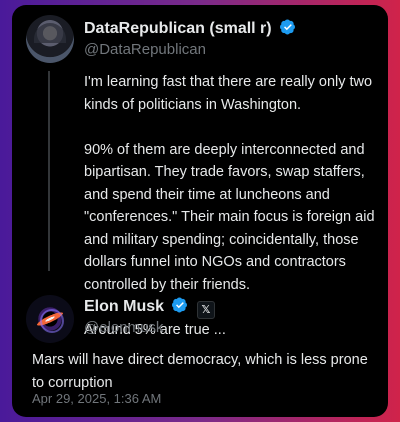 This screenshot has height=422, width=400. I want to click on tweet2-display-name: Elon Musk, so click(124, 306).